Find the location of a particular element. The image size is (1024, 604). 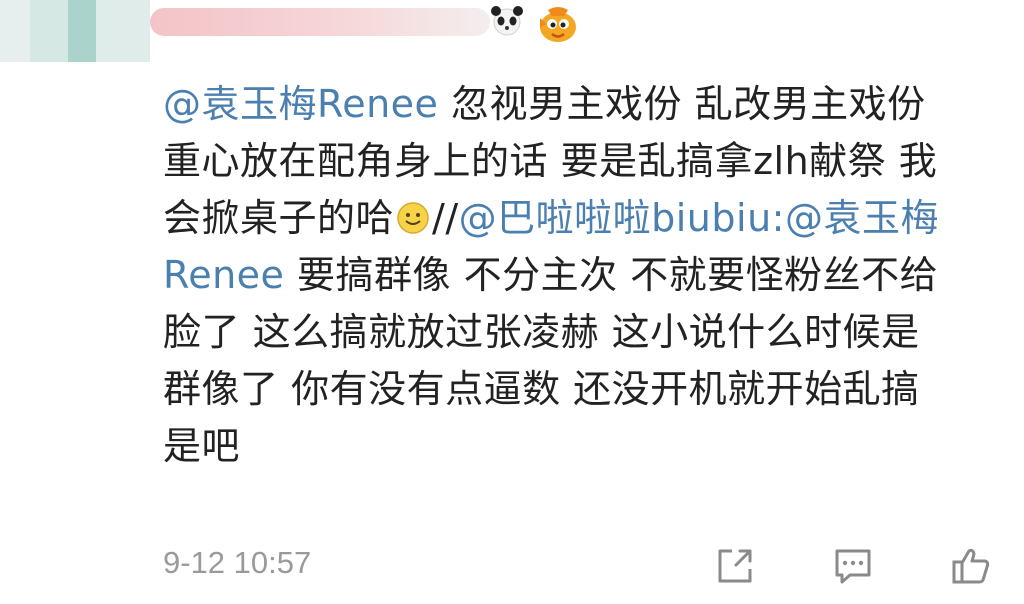

comment-line: Renee 要搞群像 不分主次 不就要怪粉丝不给 is located at coordinates (588, 275).